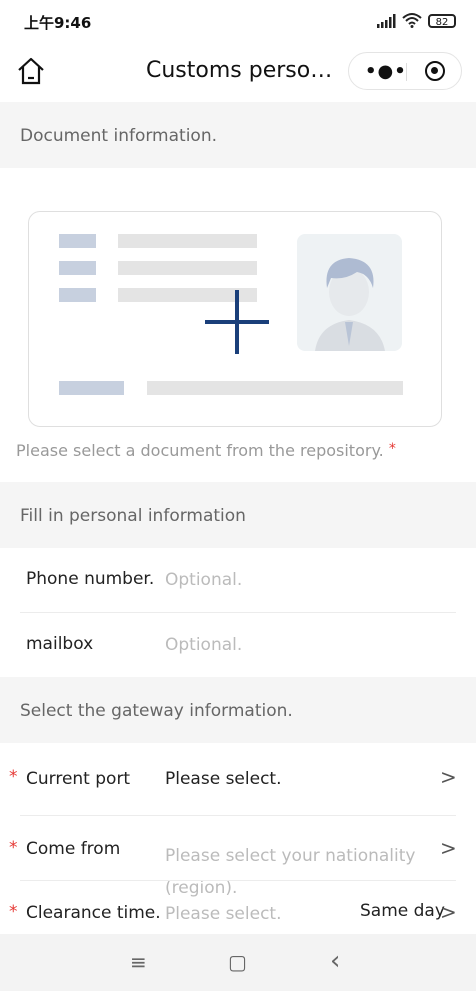 The height and width of the screenshot is (991, 476). Describe the element at coordinates (335, 961) in the screenshot. I see `back-icon: ‹` at that location.